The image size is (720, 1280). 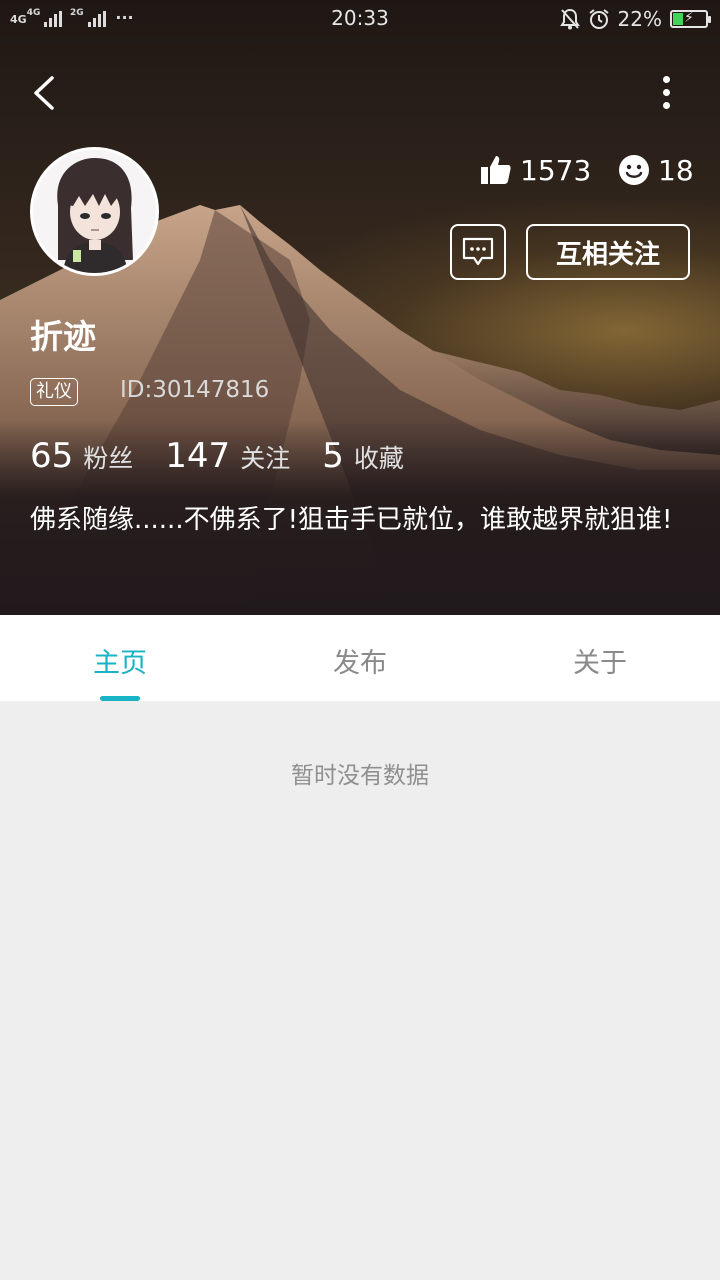 What do you see at coordinates (333, 456) in the screenshot?
I see `favorites-count: 5` at bounding box center [333, 456].